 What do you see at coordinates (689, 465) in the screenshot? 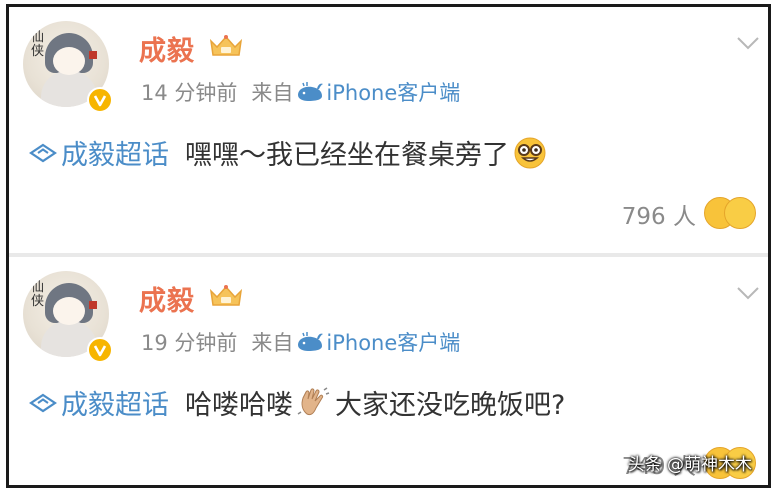
I see `watermark: 头条 @萌神木木` at bounding box center [689, 465].